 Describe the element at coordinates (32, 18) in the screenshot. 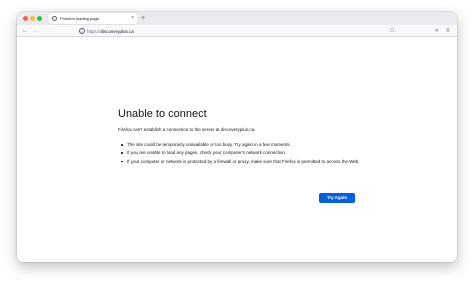

I see `window-minimize-button` at that location.